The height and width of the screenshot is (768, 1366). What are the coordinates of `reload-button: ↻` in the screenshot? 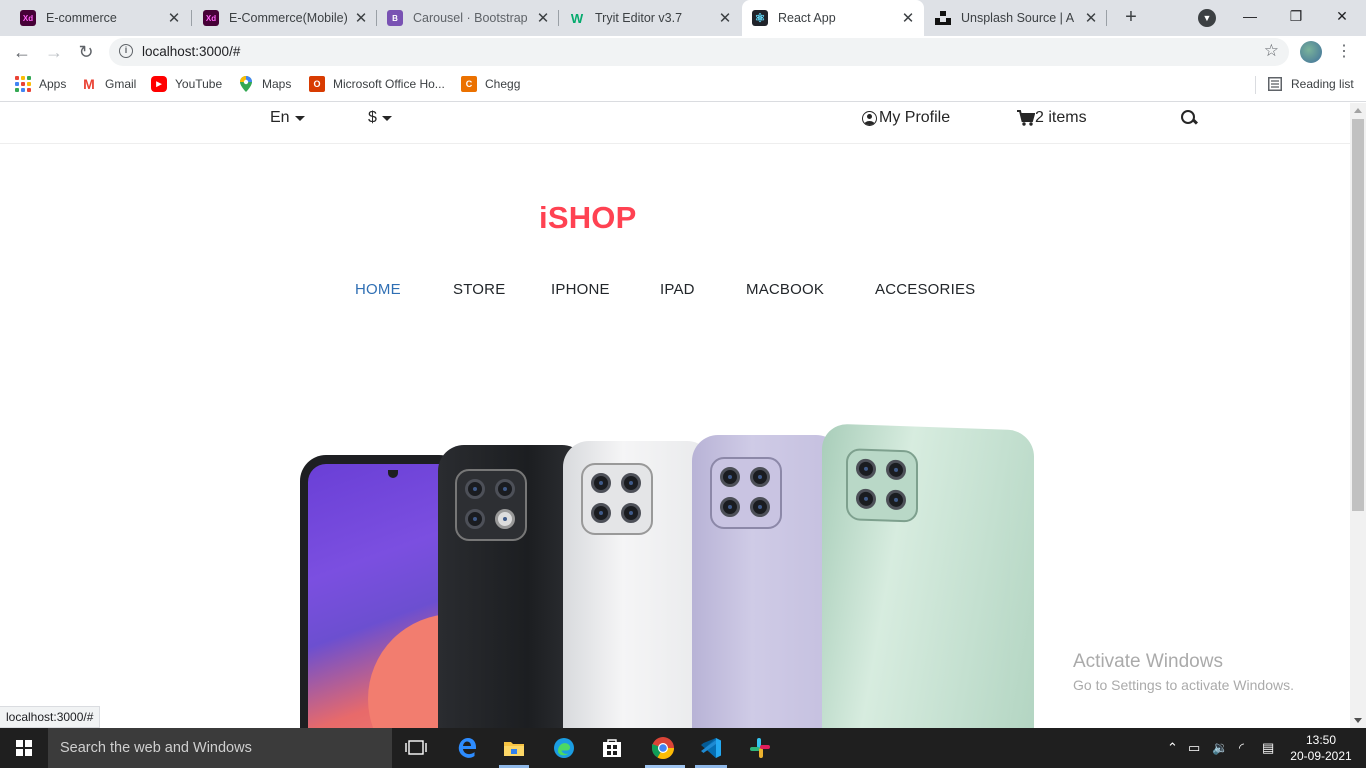 It's located at (86, 52).